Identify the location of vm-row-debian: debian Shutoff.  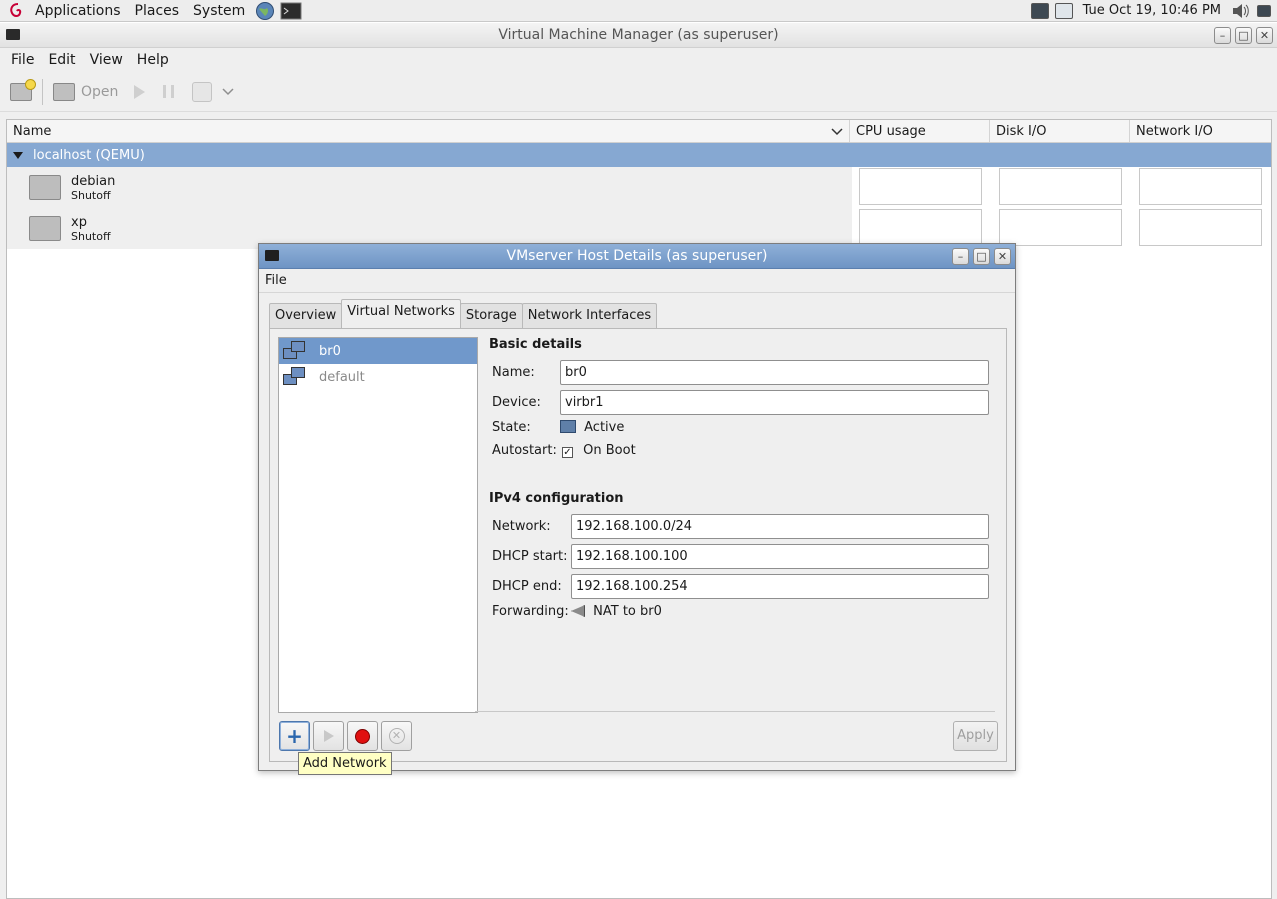
(429, 187).